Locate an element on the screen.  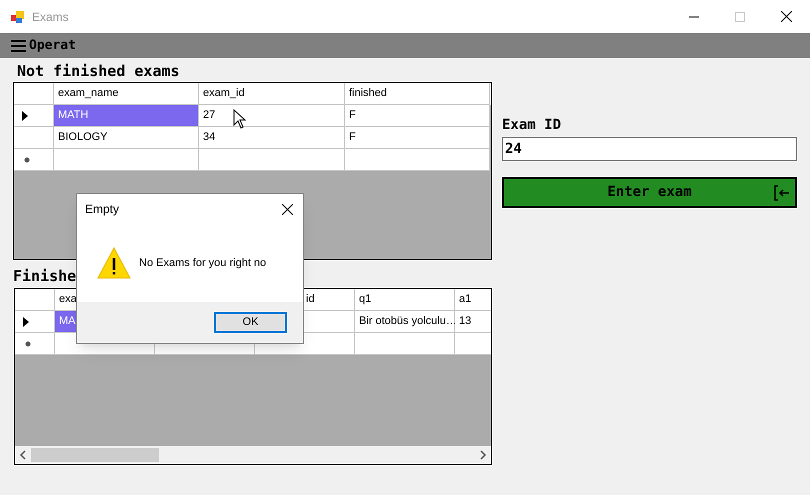
horizontal-scrollbar is located at coordinates (253, 455).